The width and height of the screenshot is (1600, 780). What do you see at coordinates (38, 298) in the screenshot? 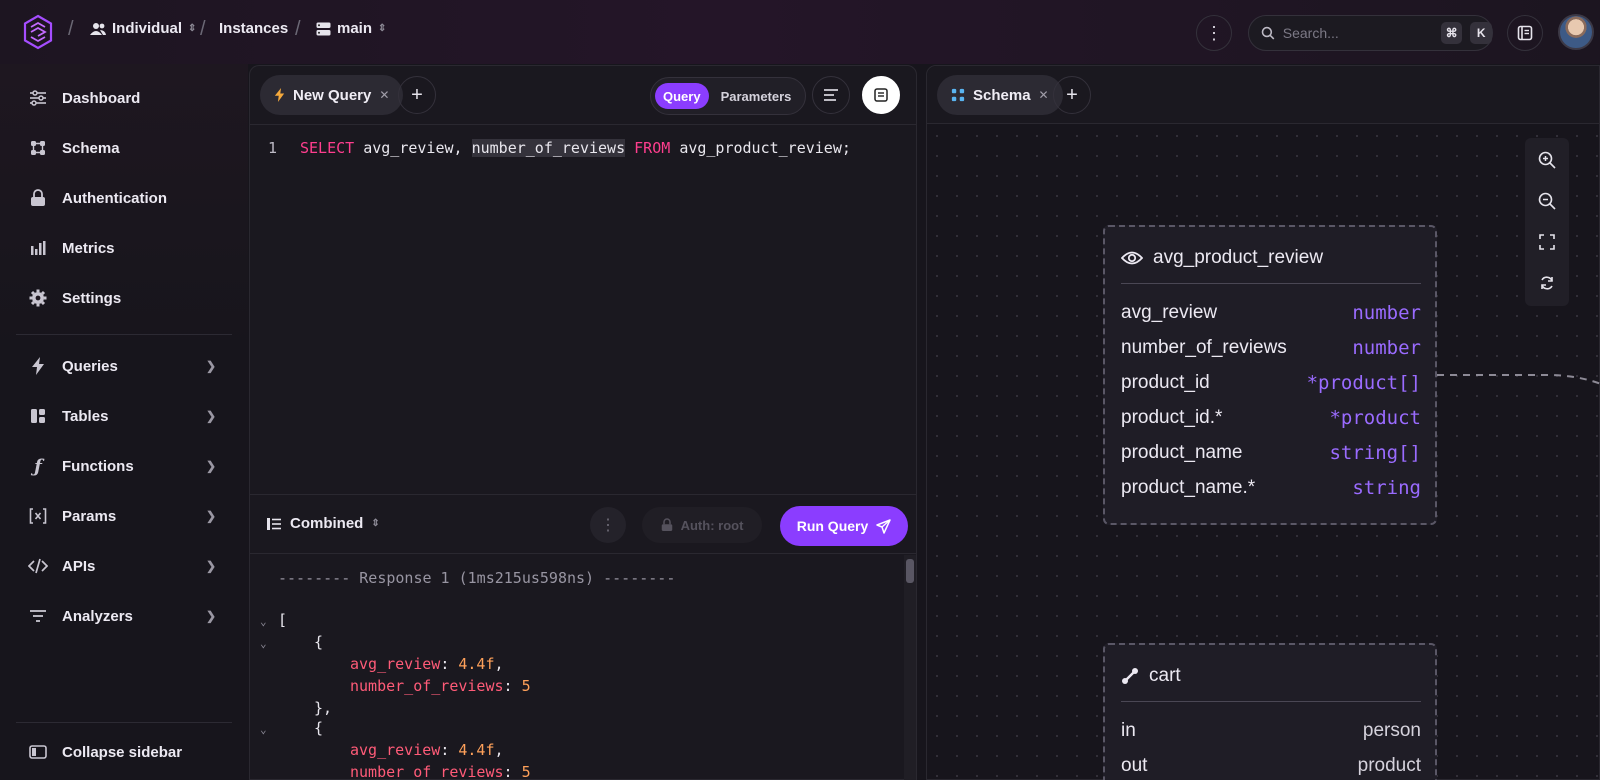
I see `gear-icon` at bounding box center [38, 298].